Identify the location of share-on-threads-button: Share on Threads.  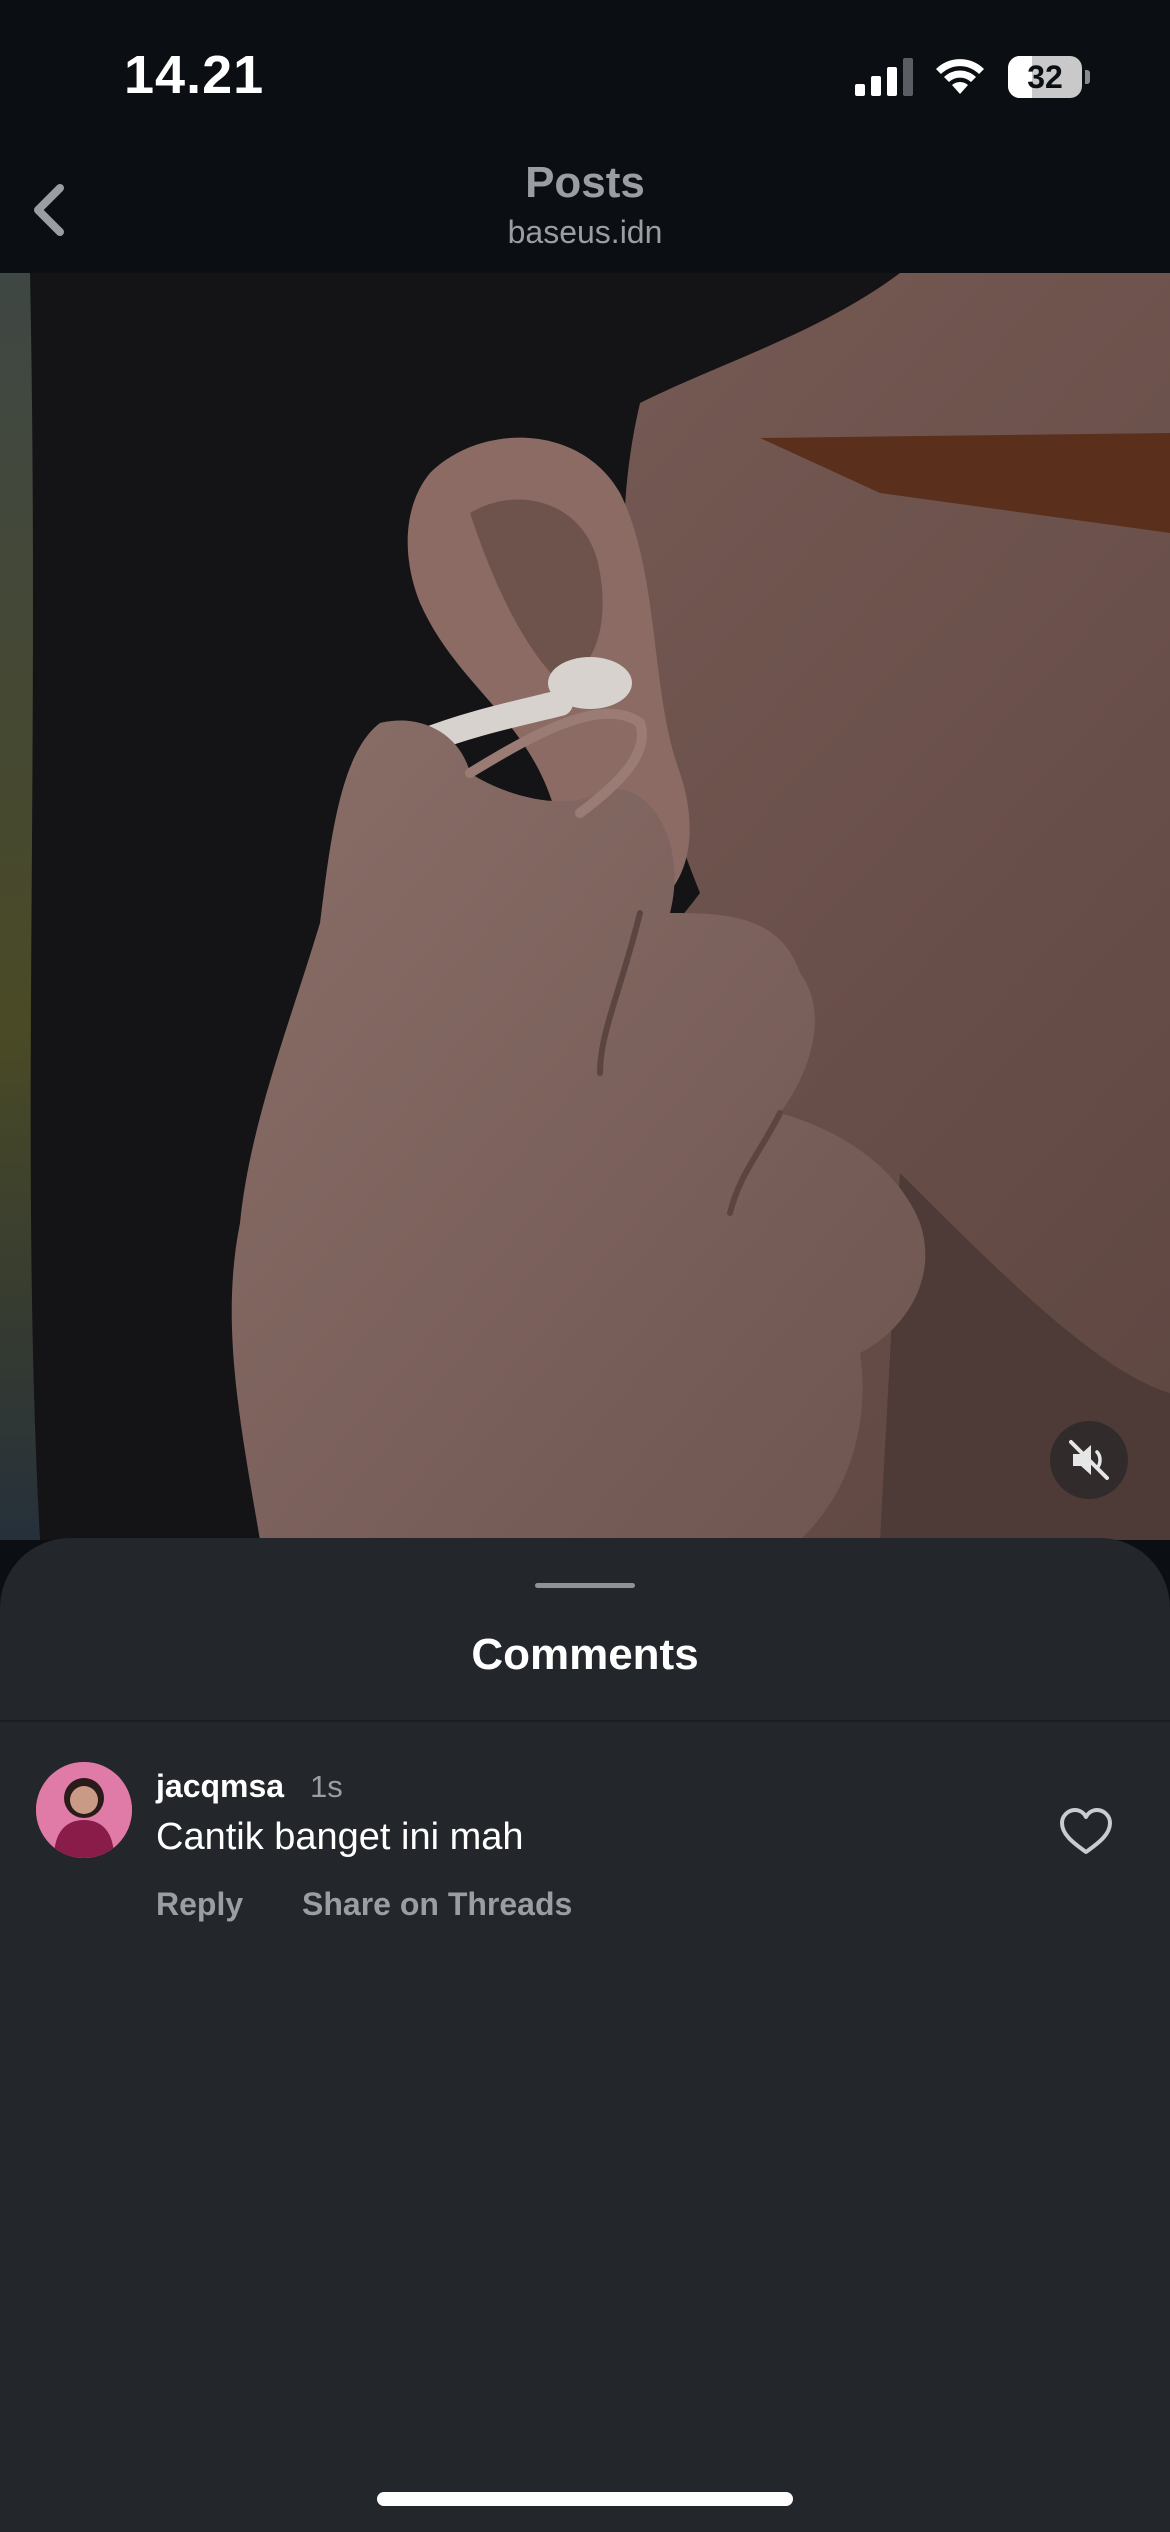
(437, 1904).